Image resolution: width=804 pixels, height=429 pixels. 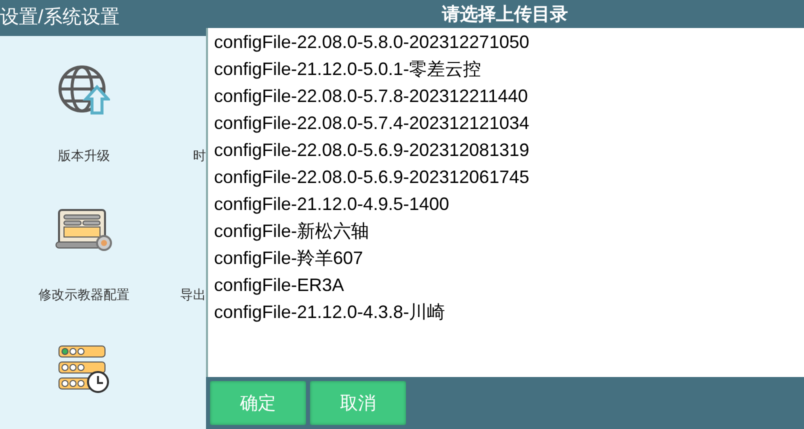 I want to click on tile-label: 导出, so click(x=193, y=294).